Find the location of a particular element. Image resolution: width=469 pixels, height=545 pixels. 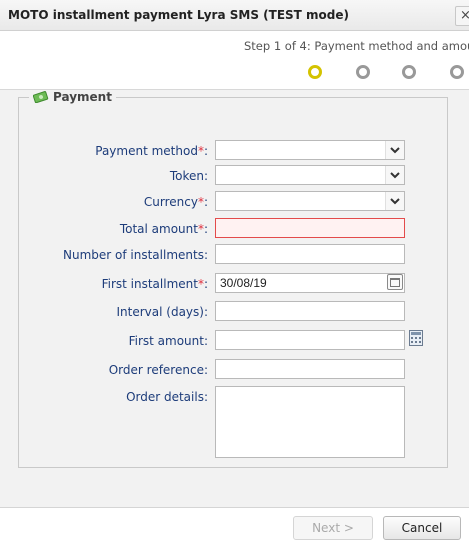

next-button: Next > is located at coordinates (333, 528).